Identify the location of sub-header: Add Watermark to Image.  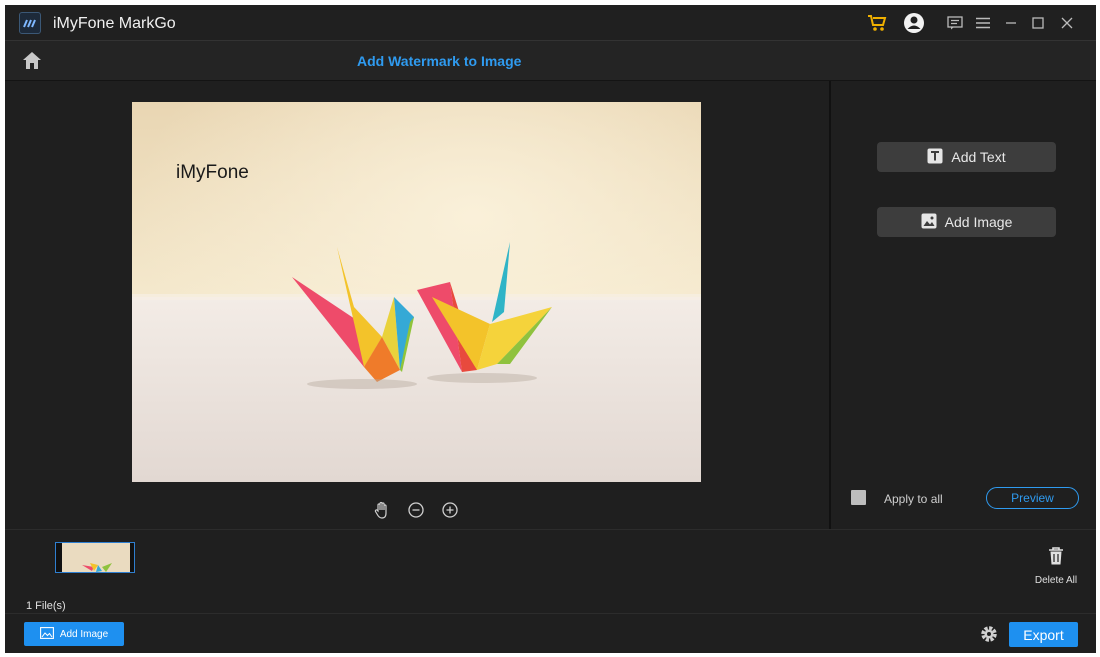
(550, 61).